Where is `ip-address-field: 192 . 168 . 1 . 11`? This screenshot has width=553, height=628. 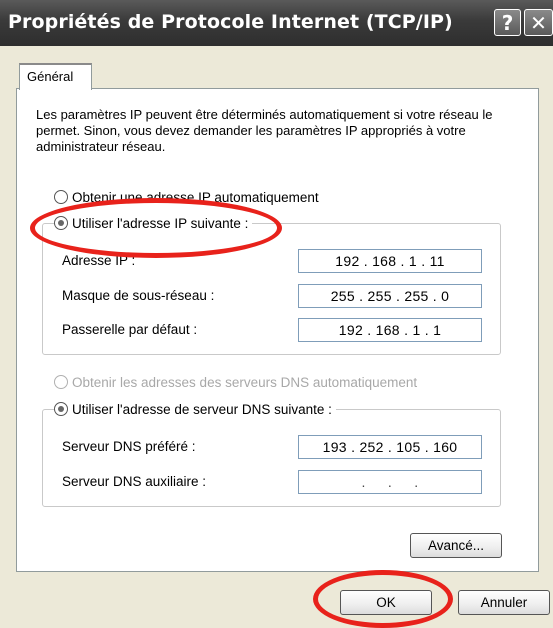
ip-address-field: 192 . 168 . 1 . 11 is located at coordinates (390, 261).